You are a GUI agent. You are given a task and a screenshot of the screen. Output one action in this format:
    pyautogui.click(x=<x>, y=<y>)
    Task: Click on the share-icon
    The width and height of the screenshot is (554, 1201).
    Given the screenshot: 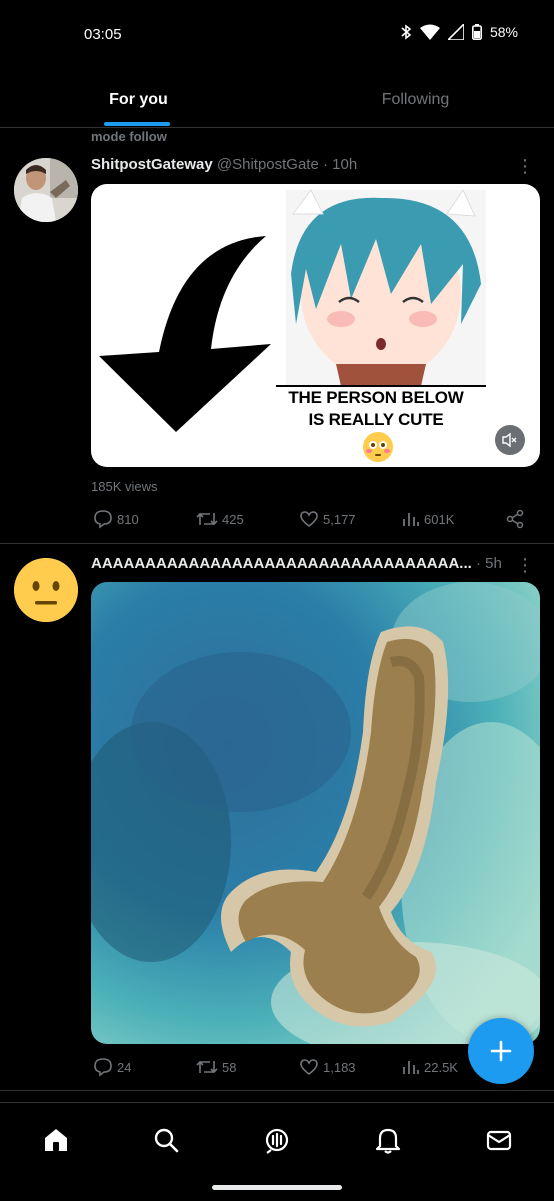 What is the action you would take?
    pyautogui.click(x=515, y=519)
    